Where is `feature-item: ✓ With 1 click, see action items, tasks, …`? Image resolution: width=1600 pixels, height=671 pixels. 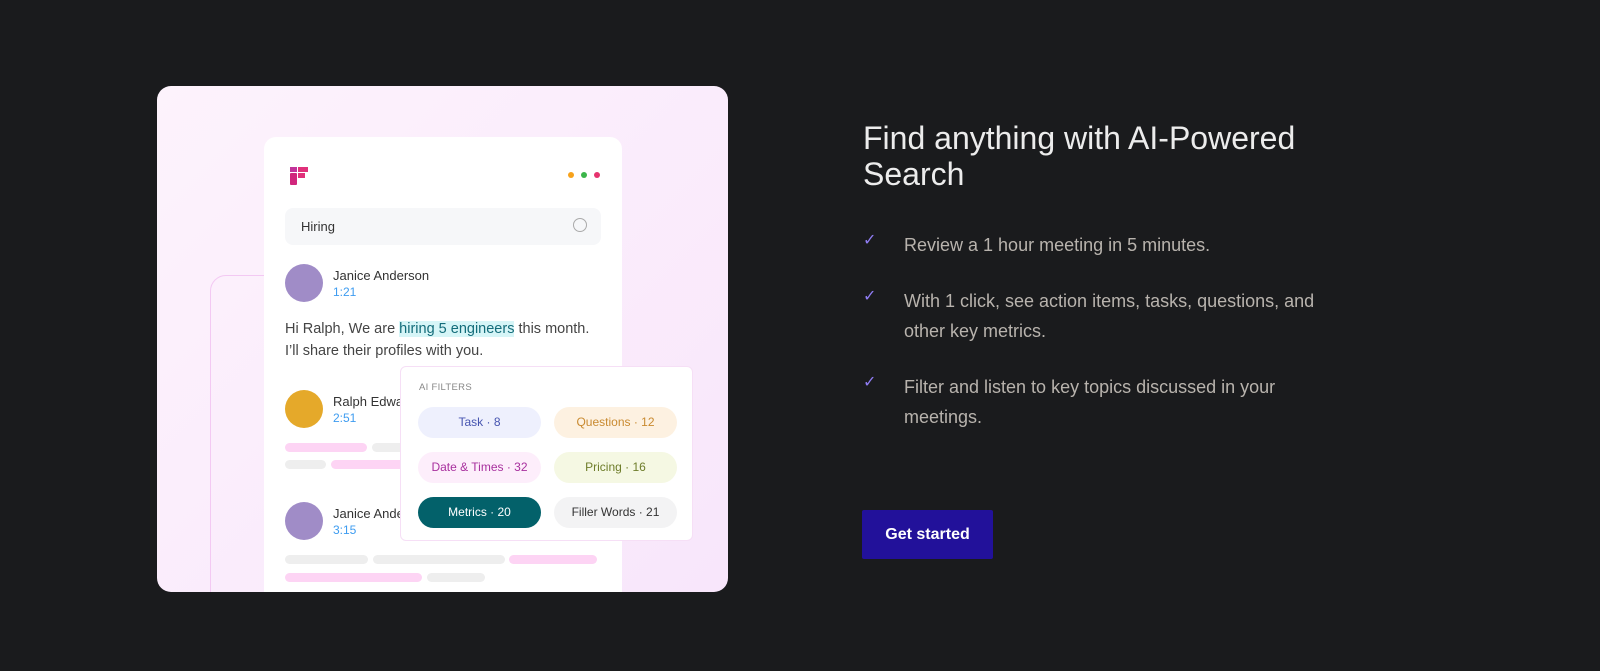 feature-item: ✓ With 1 click, see action items, tasks, … is located at coordinates (1098, 316).